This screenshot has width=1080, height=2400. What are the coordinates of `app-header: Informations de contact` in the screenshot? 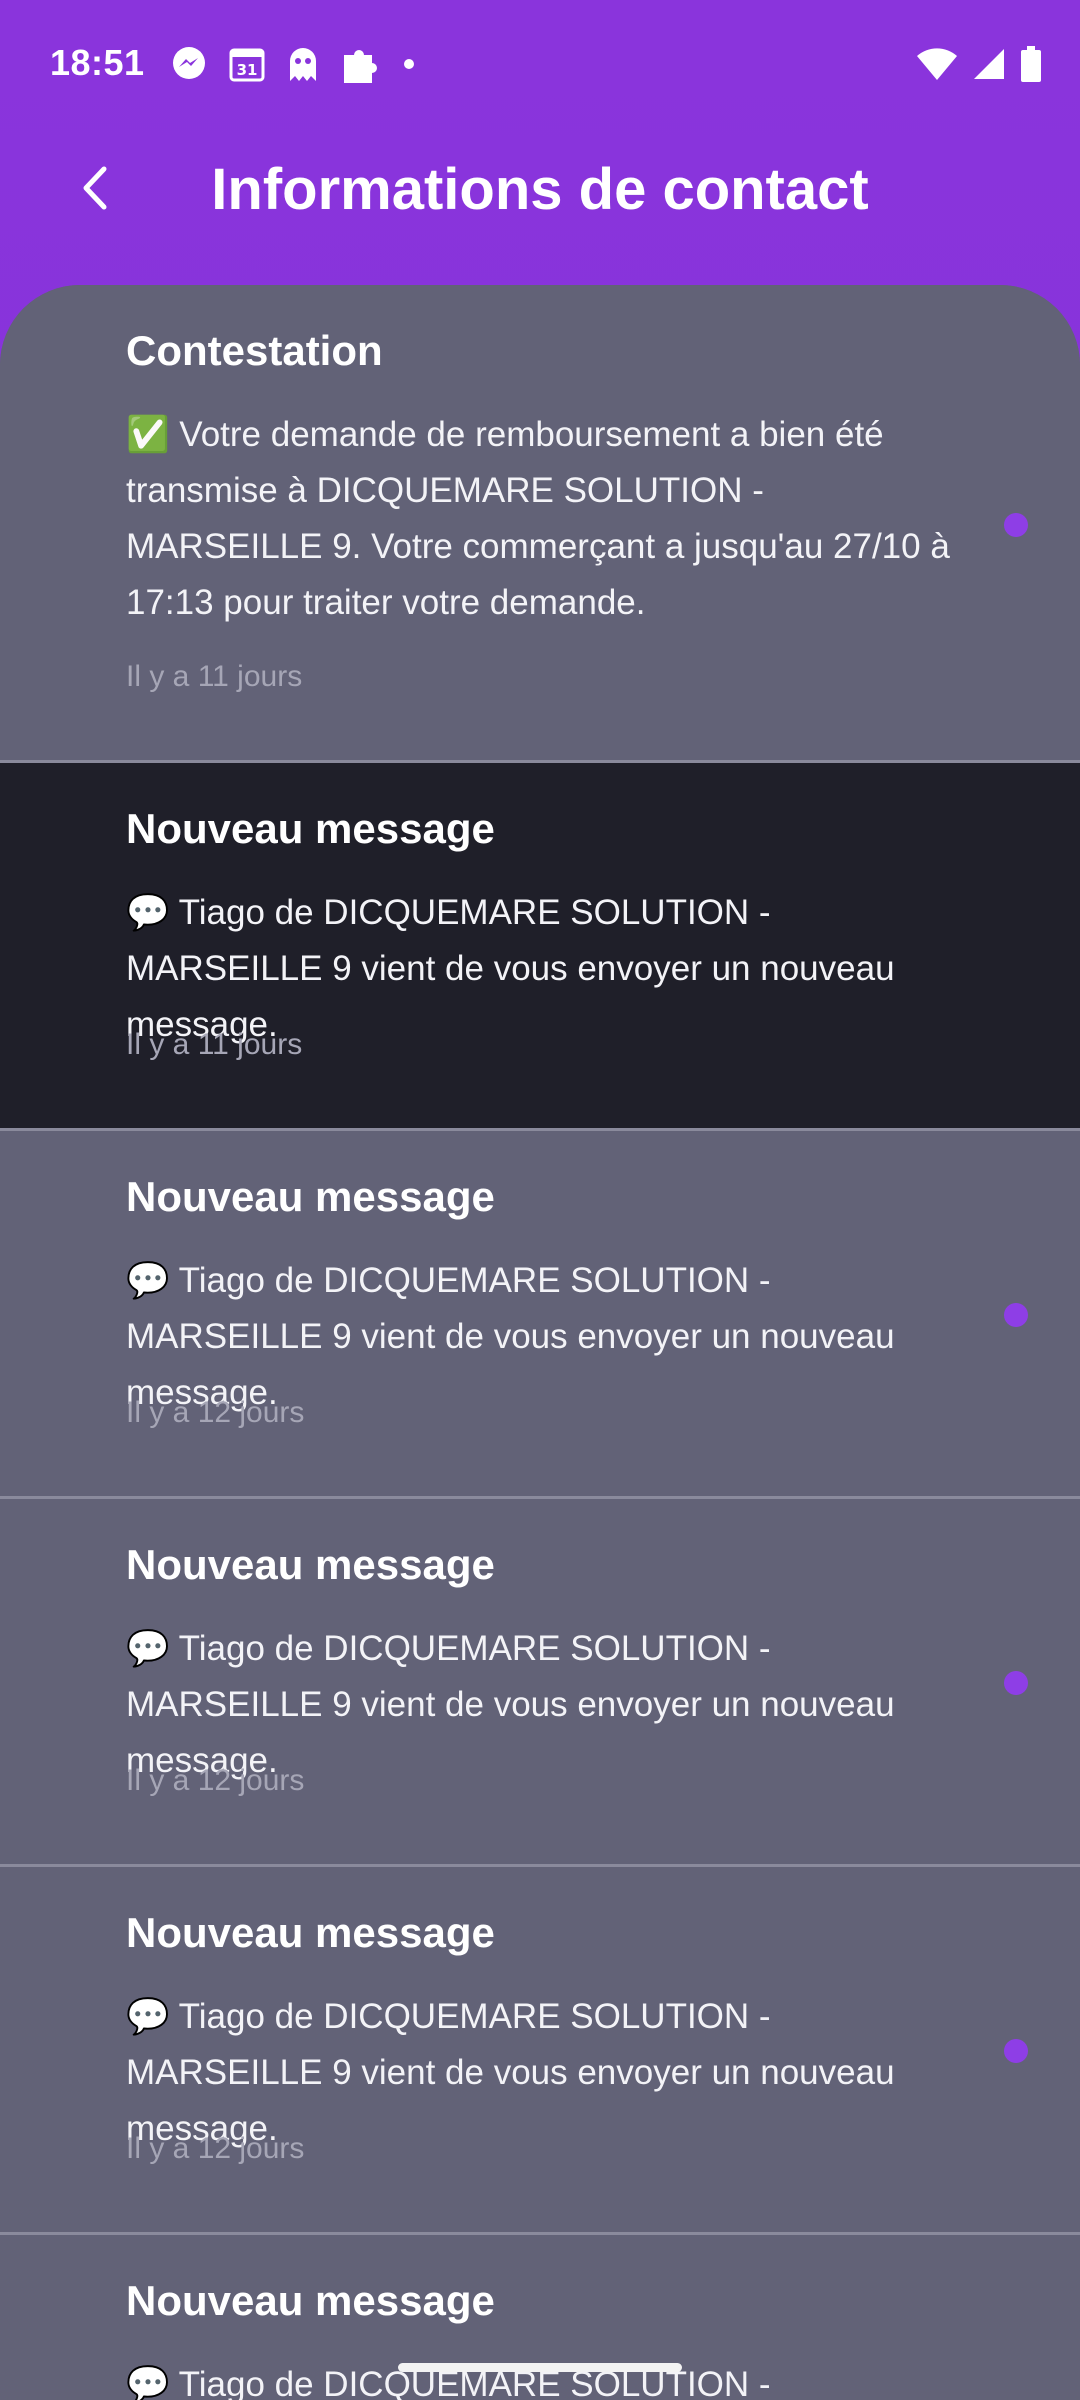 It's located at (540, 190).